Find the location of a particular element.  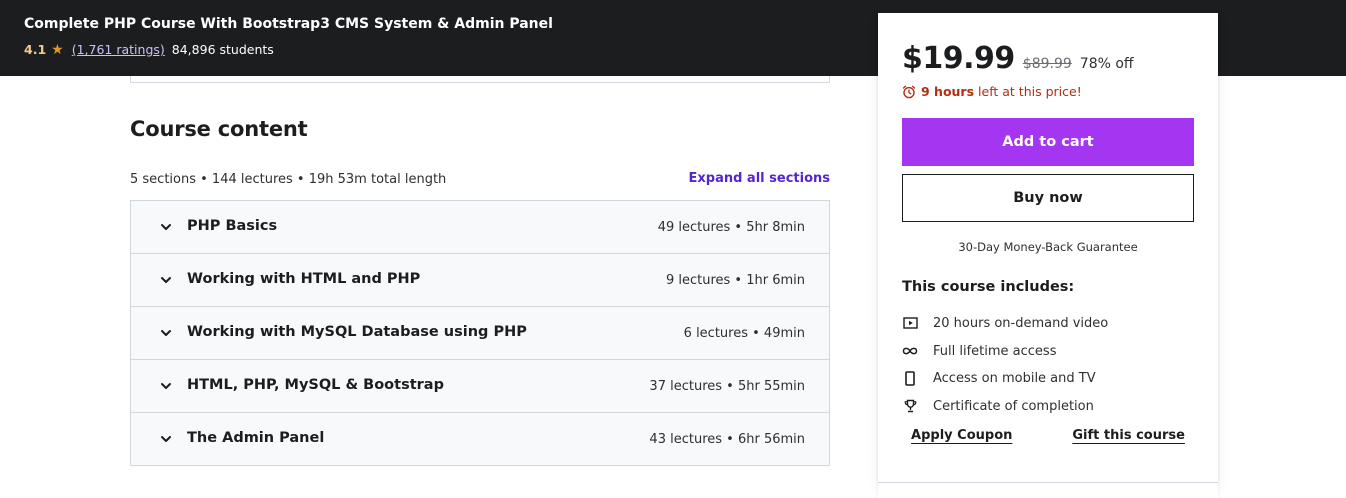

current-price: $19.99 is located at coordinates (958, 58).